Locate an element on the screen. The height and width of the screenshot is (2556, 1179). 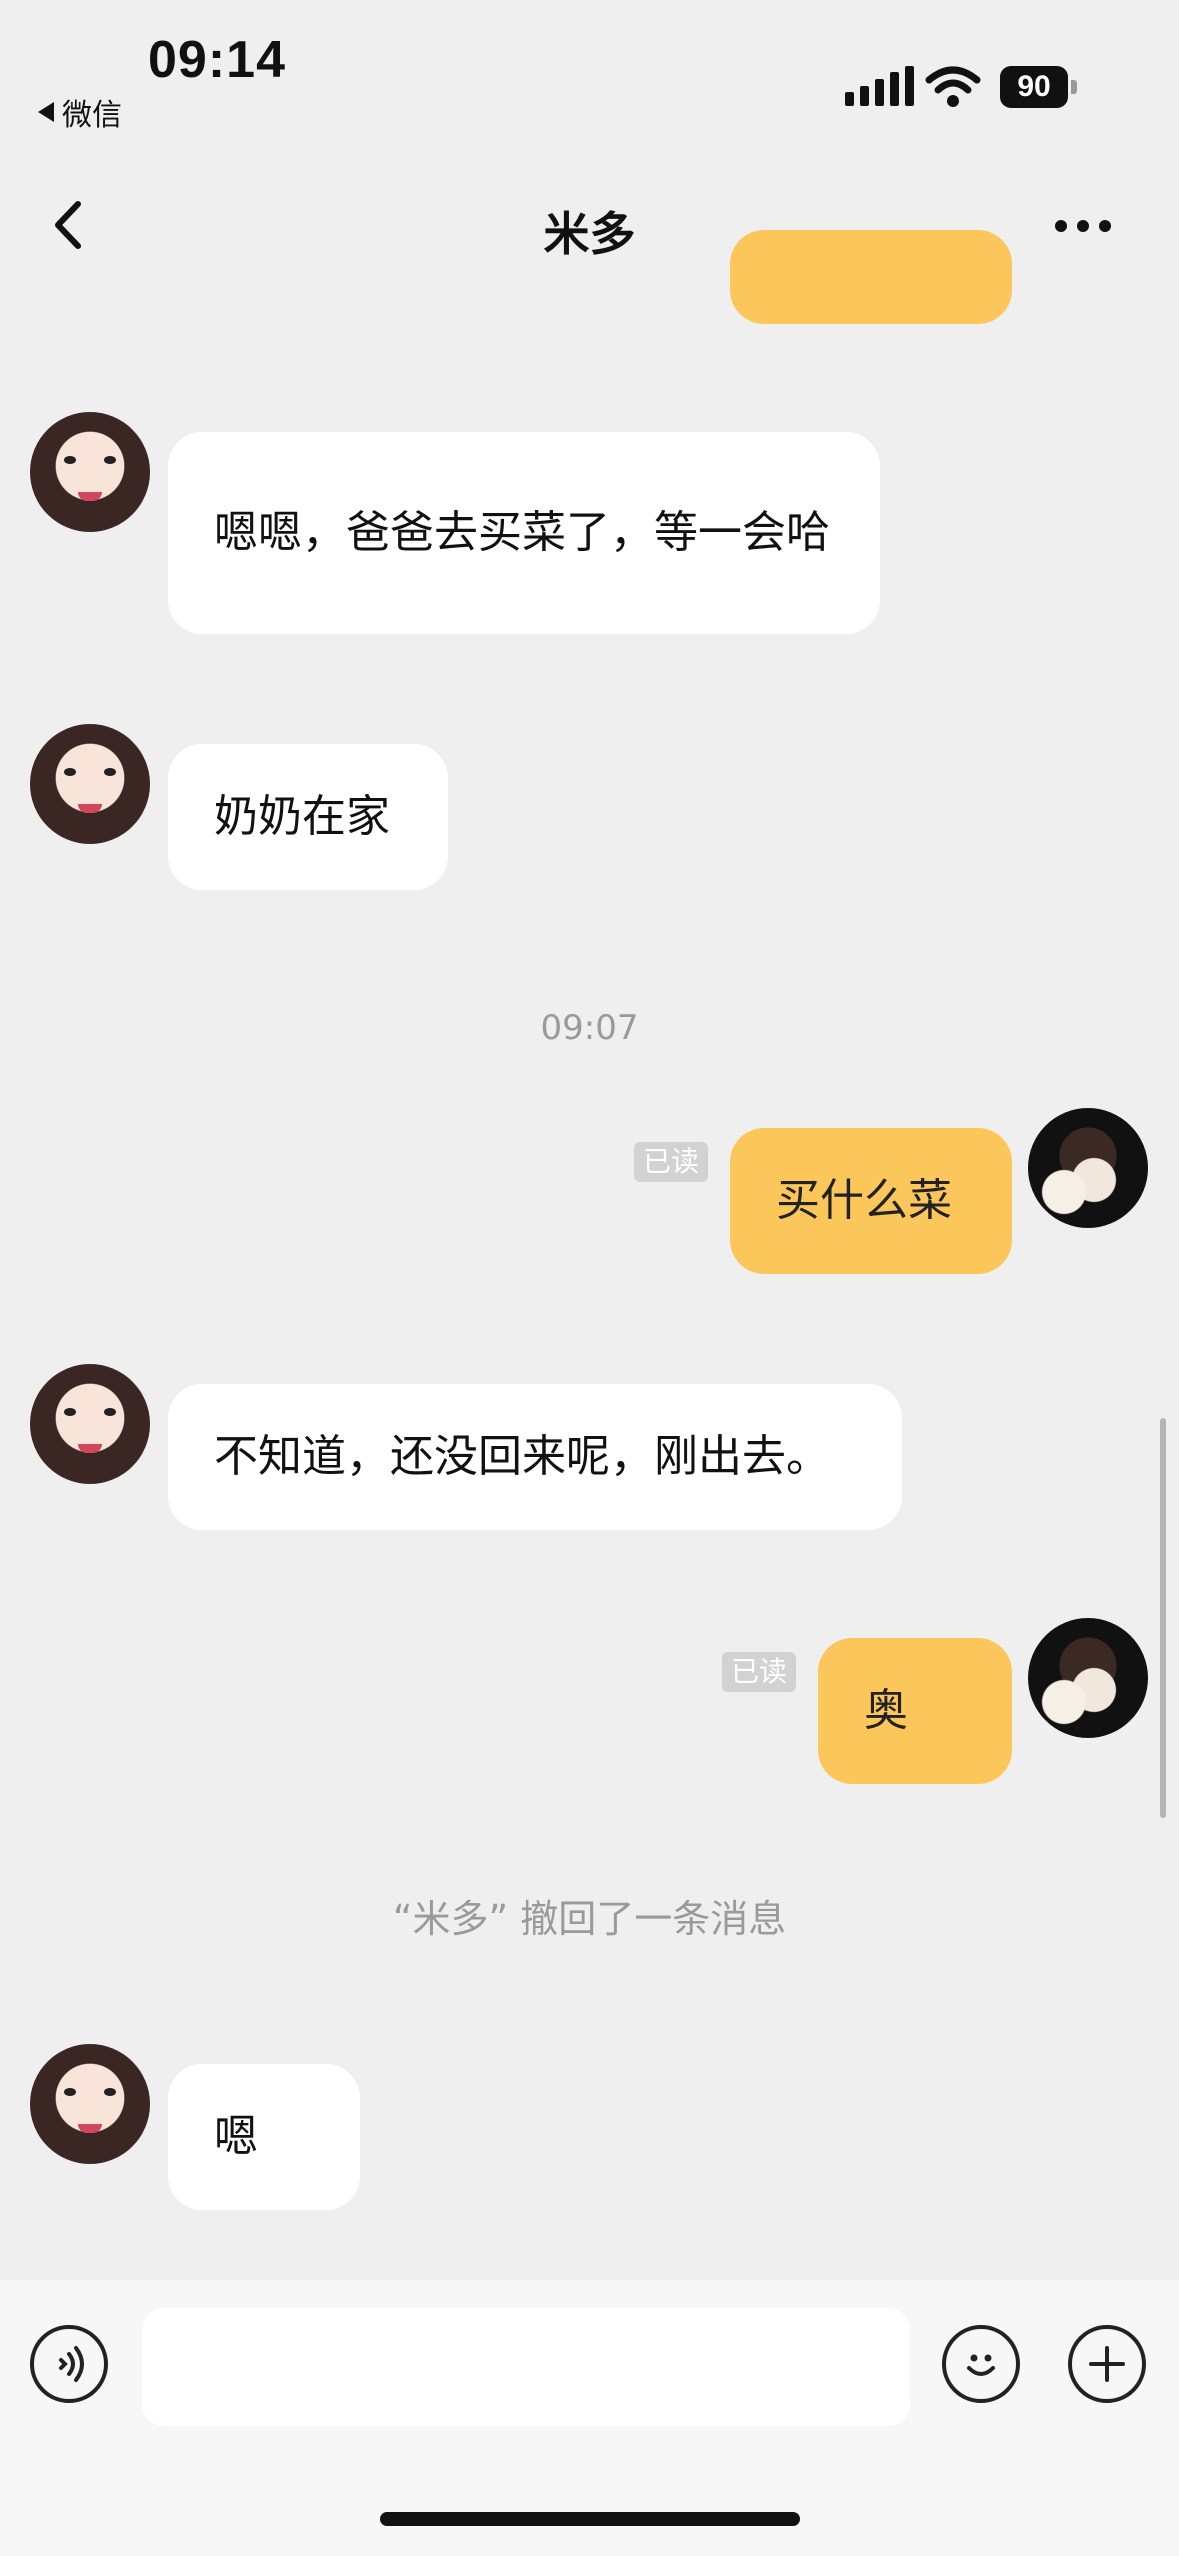
message-bubble: 奶奶在家 is located at coordinates (308, 817).